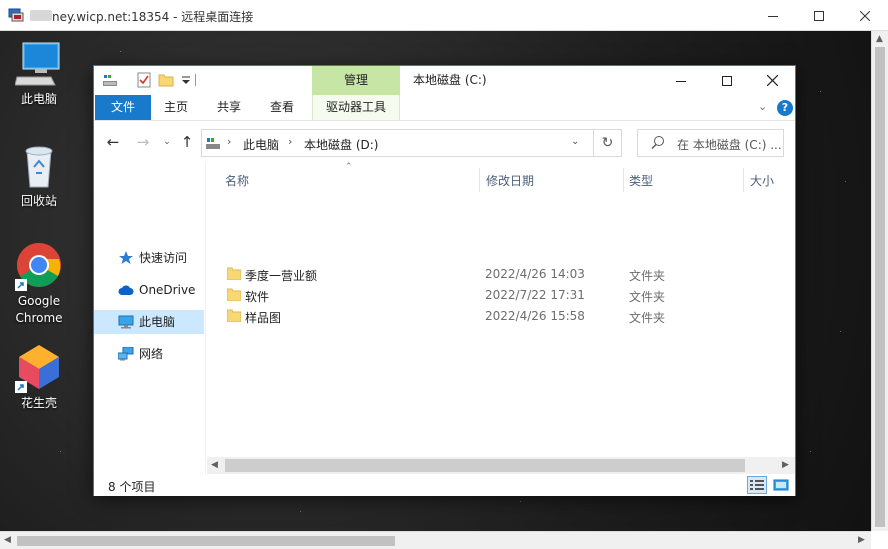 Image resolution: width=888 pixels, height=549 pixels. What do you see at coordinates (39, 266) in the screenshot?
I see `chrome-icon` at bounding box center [39, 266].